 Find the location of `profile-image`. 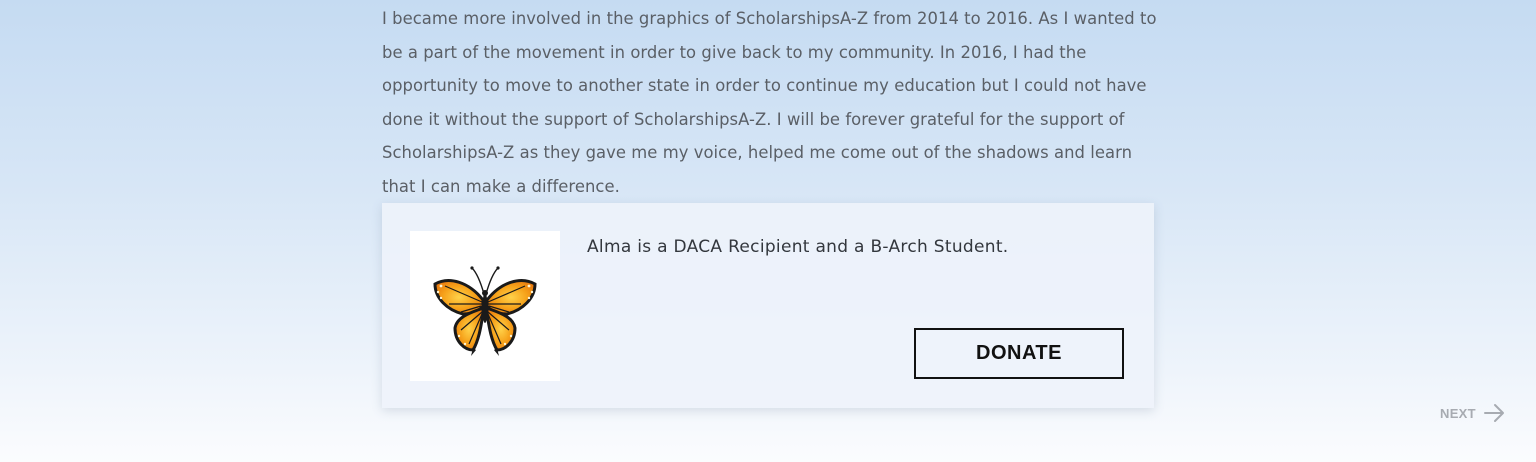

profile-image is located at coordinates (485, 306).